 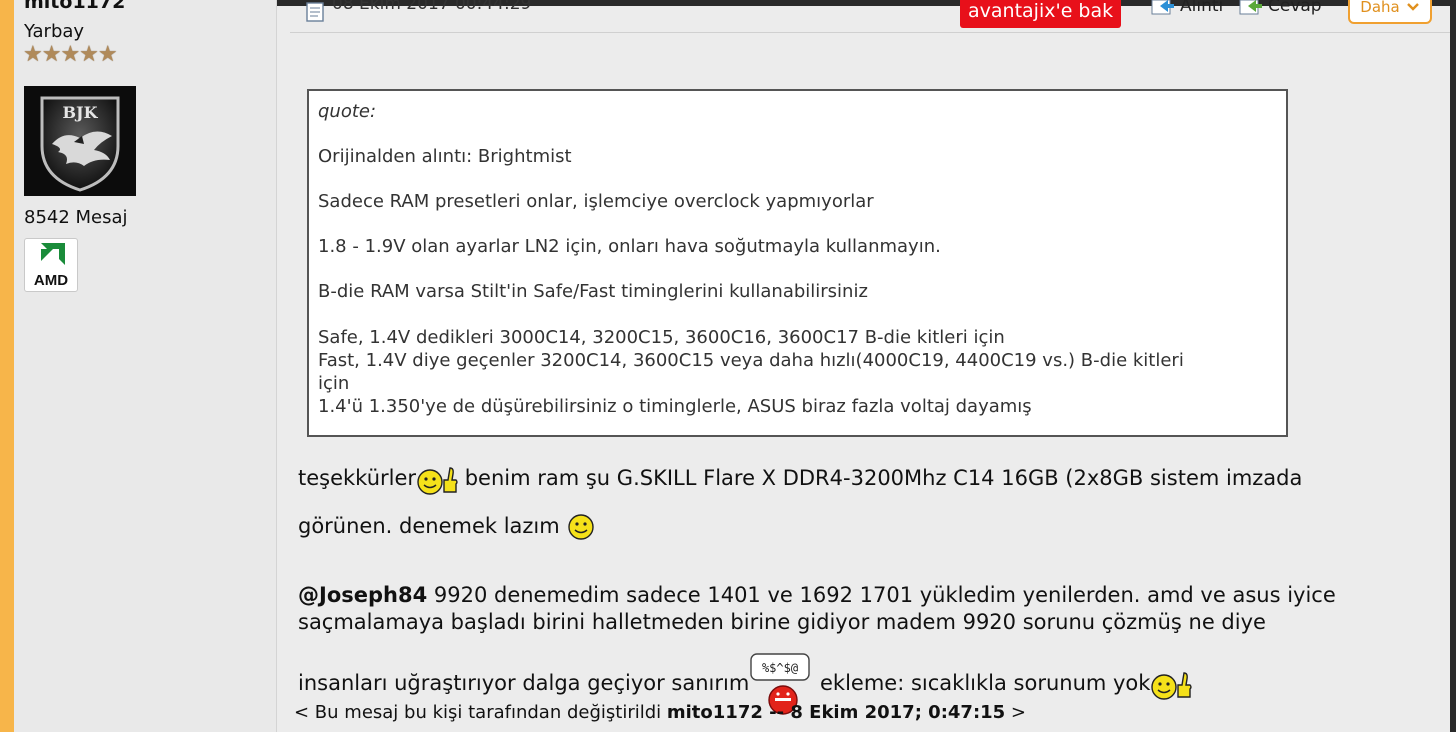 I want to click on chevron-down-icon, so click(x=1412, y=7).